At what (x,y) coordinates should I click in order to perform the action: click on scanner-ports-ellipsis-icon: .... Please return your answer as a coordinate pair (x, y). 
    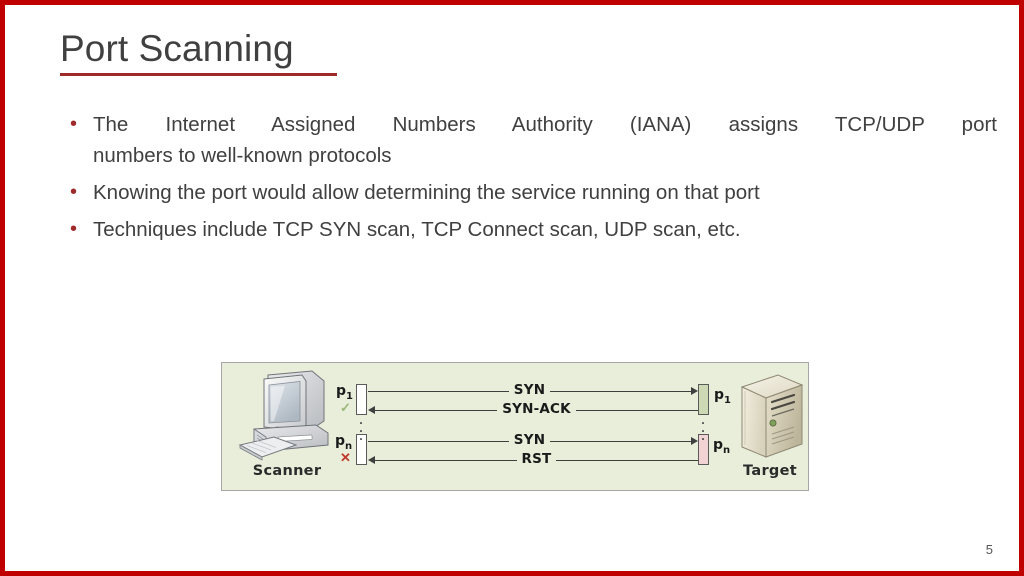
    Looking at the image, I should click on (361, 427).